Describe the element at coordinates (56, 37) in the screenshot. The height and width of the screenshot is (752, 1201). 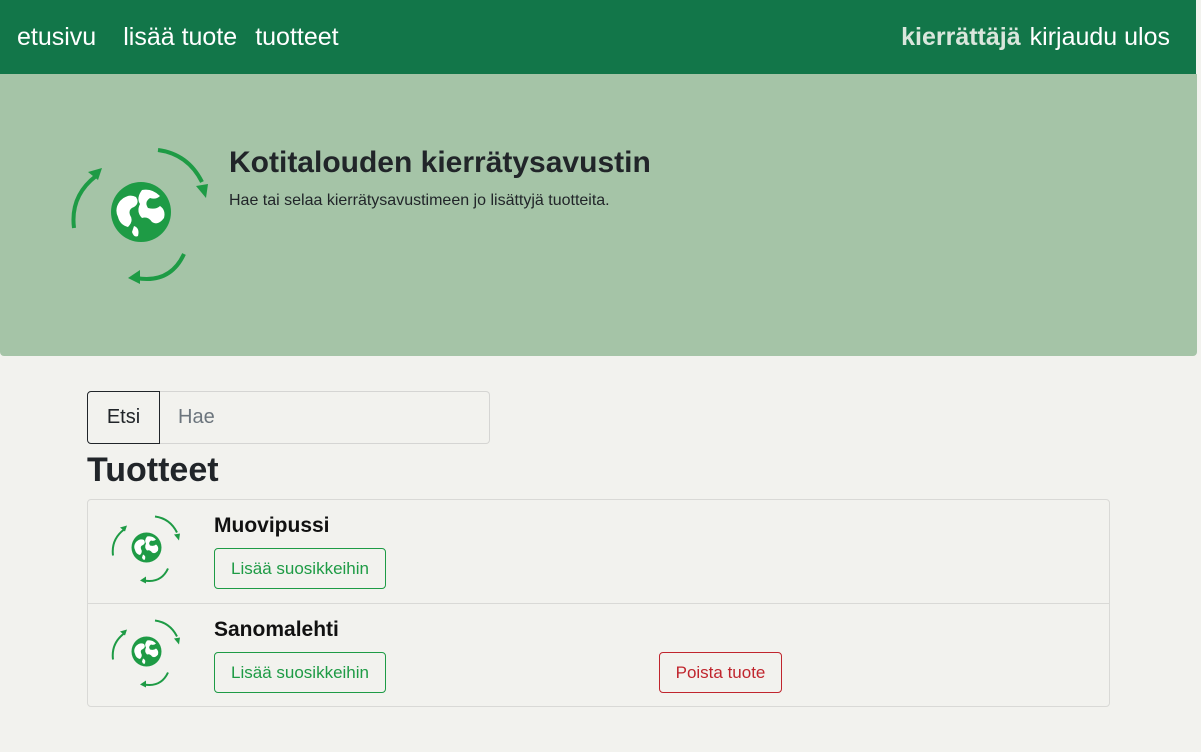
I see `nav-home-link: etusivu` at that location.